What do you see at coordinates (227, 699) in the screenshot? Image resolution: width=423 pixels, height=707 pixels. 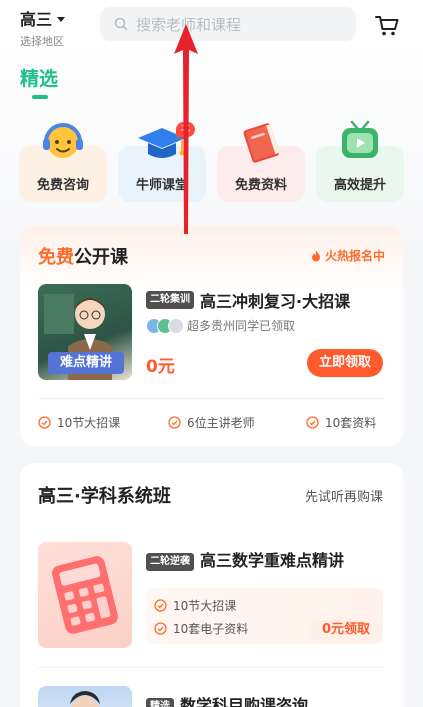 I see `course-title: 精选 数学科目购课咨询` at bounding box center [227, 699].